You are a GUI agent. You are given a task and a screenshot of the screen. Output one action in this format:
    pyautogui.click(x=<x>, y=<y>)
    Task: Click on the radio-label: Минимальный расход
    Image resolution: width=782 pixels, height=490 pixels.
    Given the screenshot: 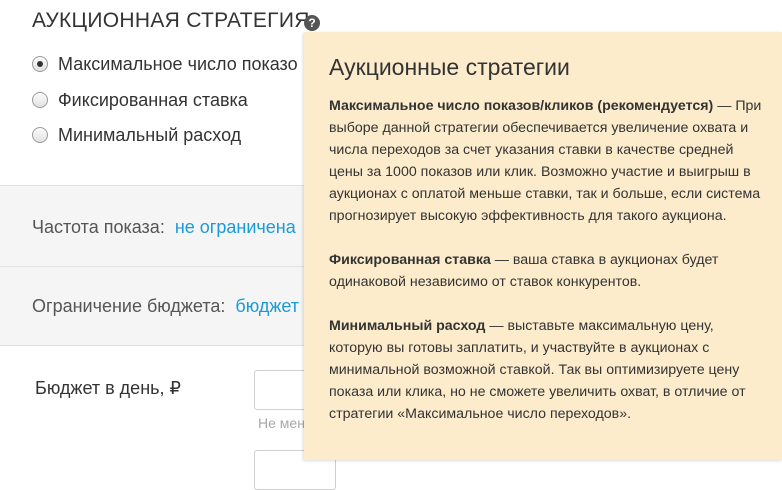 What is the action you would take?
    pyautogui.click(x=150, y=134)
    